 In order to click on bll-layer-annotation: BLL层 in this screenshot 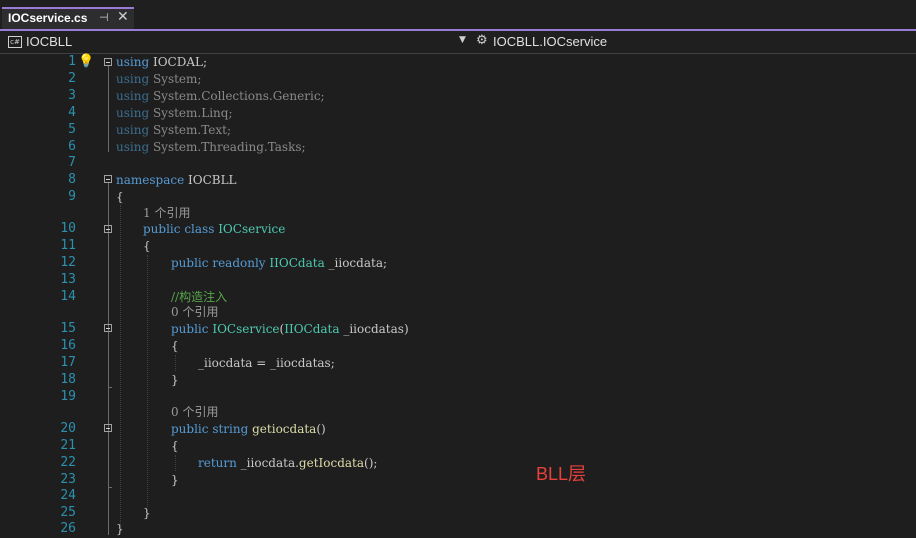, I will do `click(561, 474)`.